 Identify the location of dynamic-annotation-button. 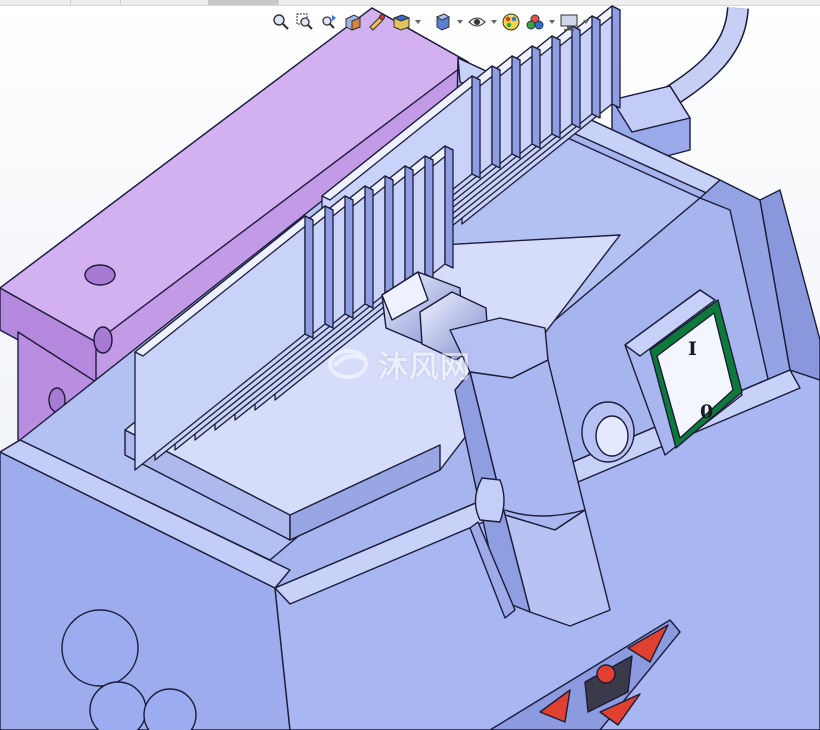
(377, 22).